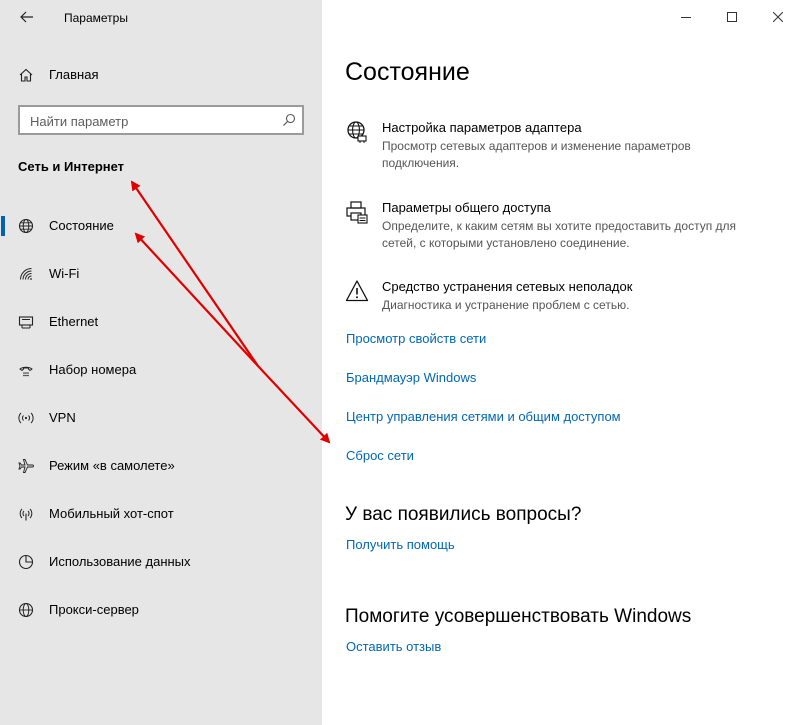 The image size is (801, 725). Describe the element at coordinates (161, 75) in the screenshot. I see `nav-home: Главная` at that location.